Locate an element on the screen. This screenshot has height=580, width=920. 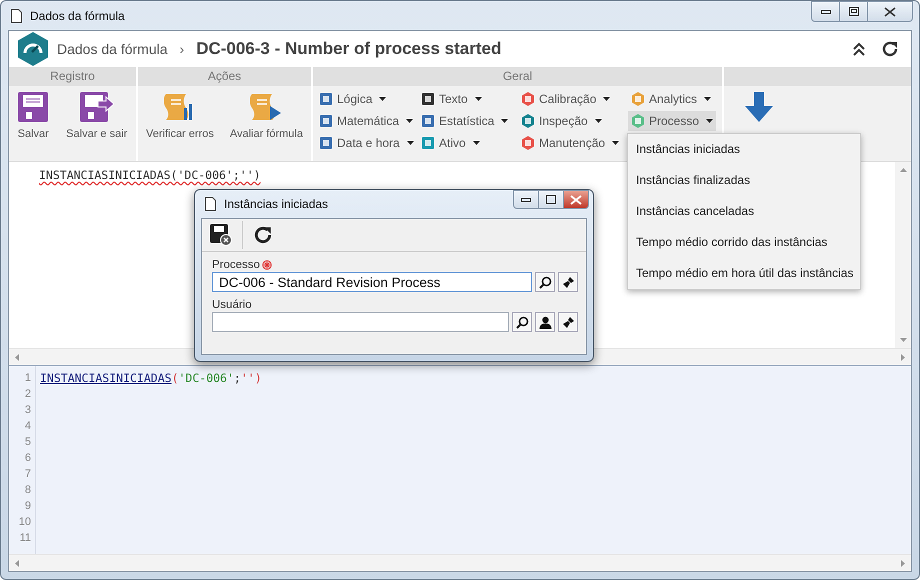
ribbon-button: Avaliar fórmula is located at coordinates (266, 116).